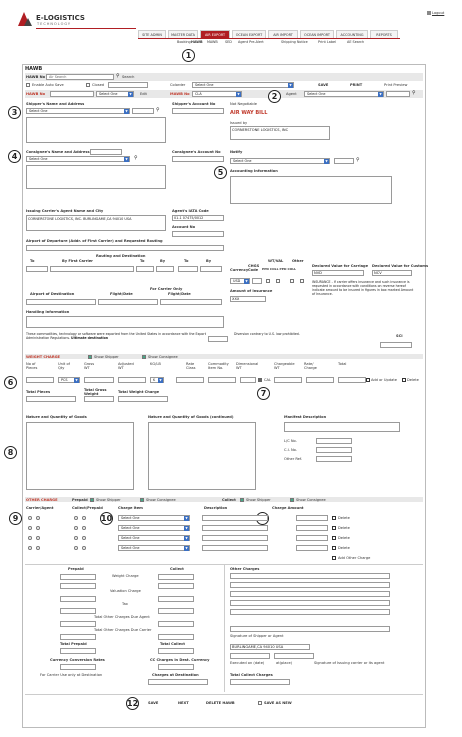 The width and height of the screenshot is (462, 737). What do you see at coordinates (78, 637) in the screenshot?
I see `carrier-prepaid-input` at bounding box center [78, 637].